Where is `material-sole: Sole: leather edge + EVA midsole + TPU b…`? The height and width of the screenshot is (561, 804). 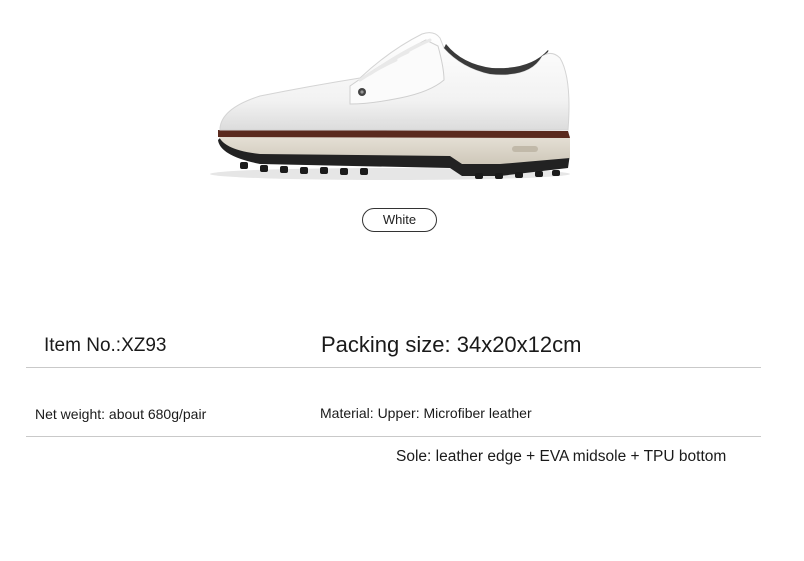
material-sole: Sole: leather edge + EVA midsole + TPU b… is located at coordinates (561, 456).